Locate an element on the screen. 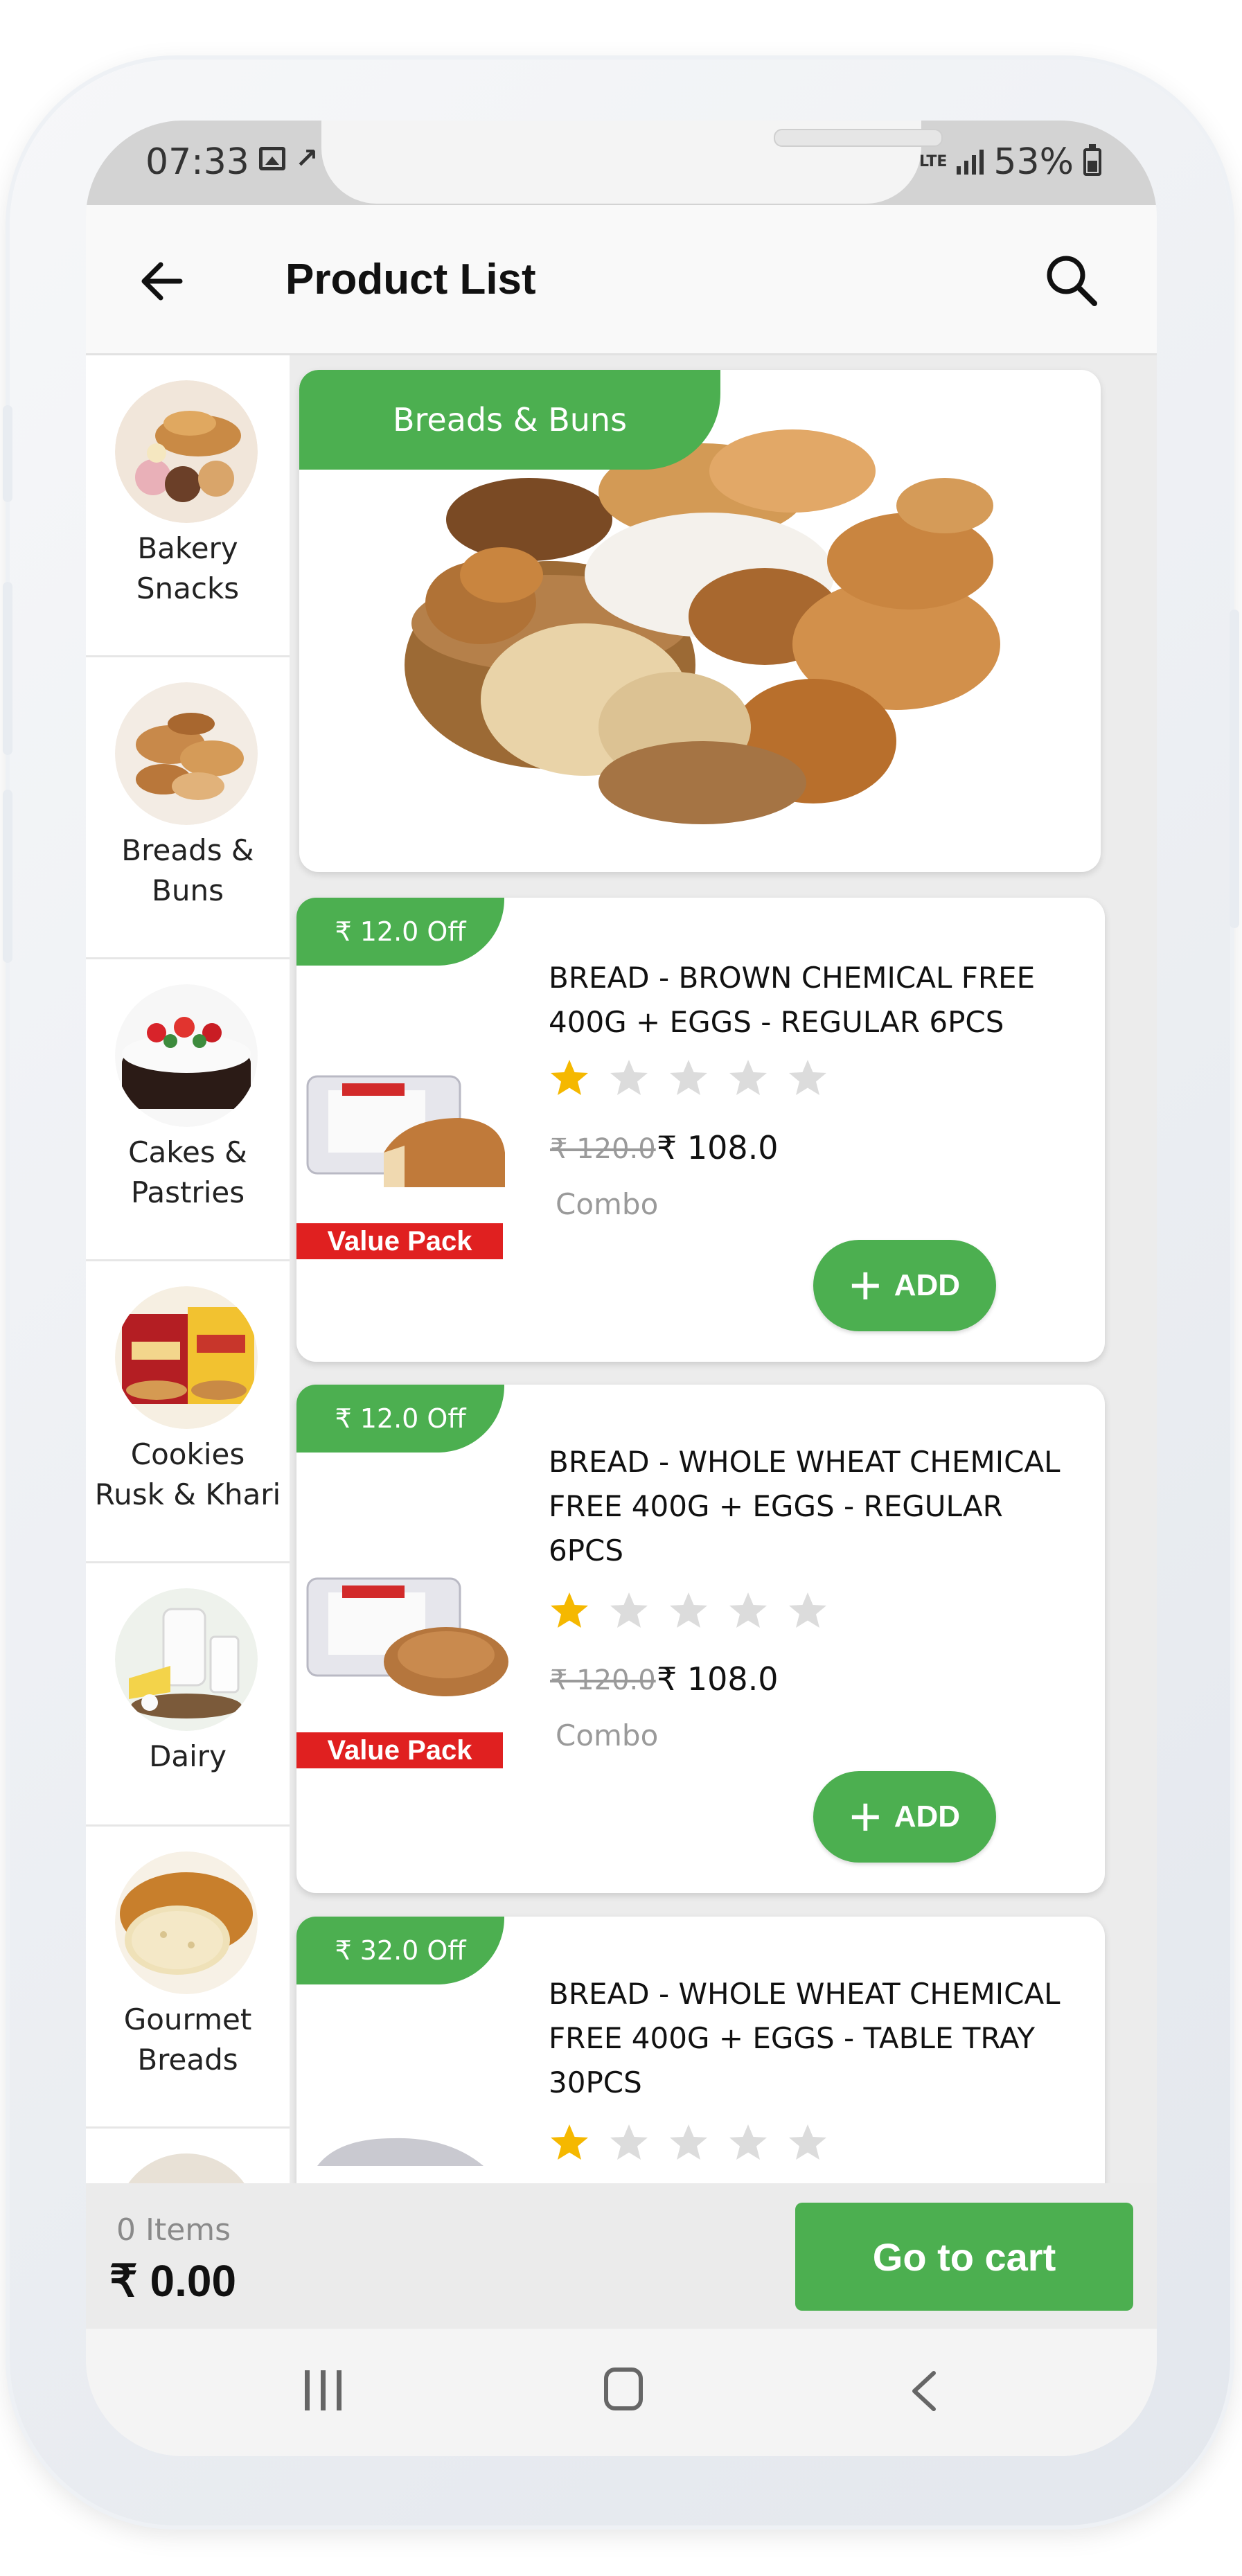  system-nav-bar is located at coordinates (621, 2392).